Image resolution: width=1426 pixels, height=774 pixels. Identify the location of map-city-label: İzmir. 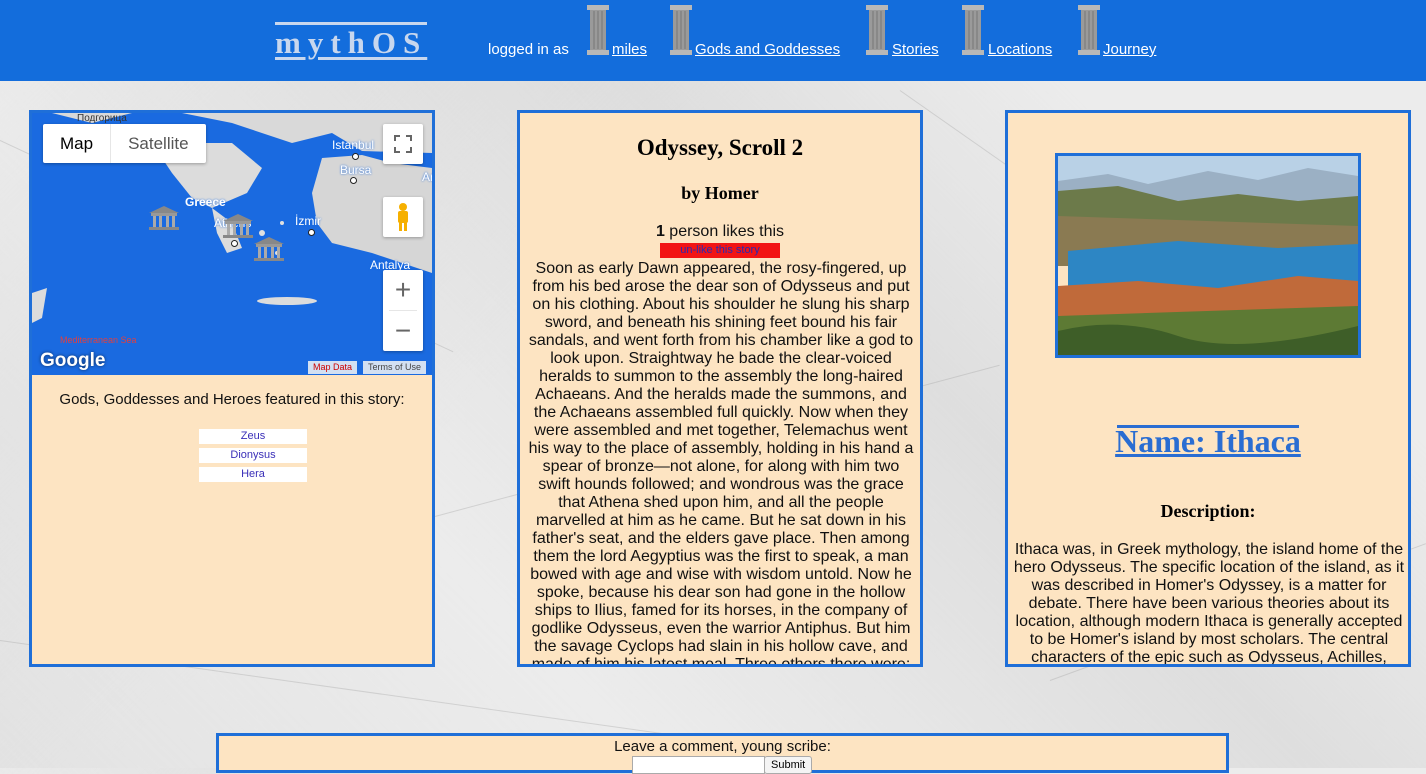
(308, 221).